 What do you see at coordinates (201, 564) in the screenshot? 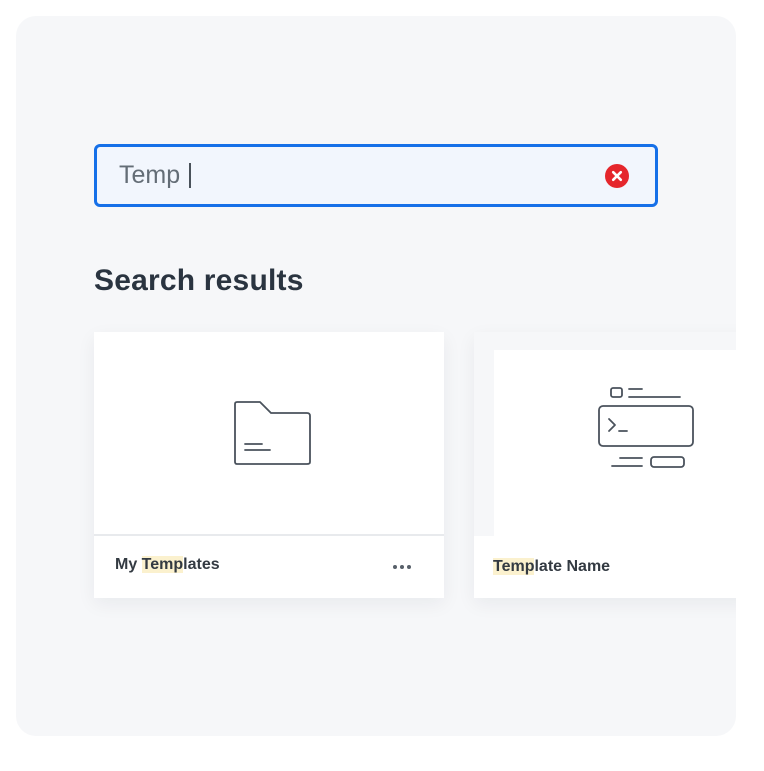
I see `title-text: lates` at bounding box center [201, 564].